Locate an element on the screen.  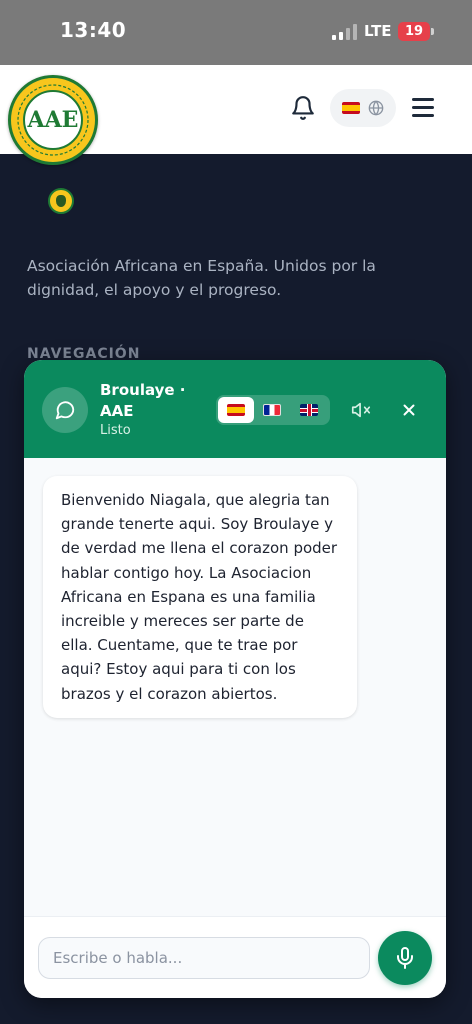
battery-level: 19 is located at coordinates (414, 31).